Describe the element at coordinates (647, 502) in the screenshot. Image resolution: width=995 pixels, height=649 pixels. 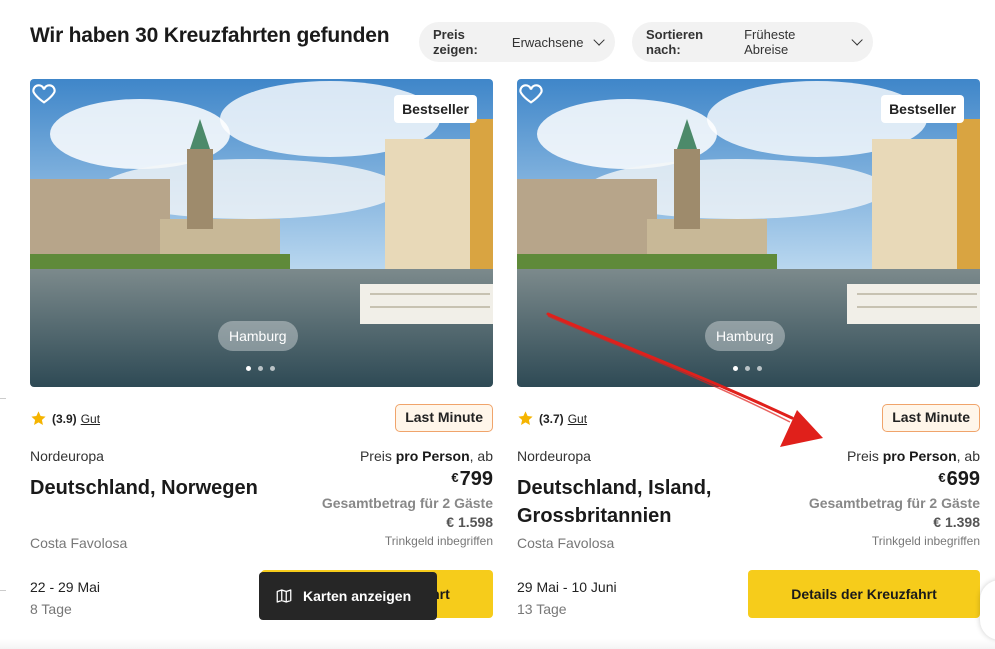
I see `route-title: Deutschland, Island, Grossbritannien` at that location.